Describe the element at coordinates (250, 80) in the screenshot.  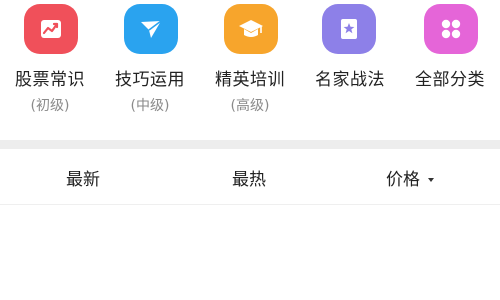
I see `category-label: 精英培训` at that location.